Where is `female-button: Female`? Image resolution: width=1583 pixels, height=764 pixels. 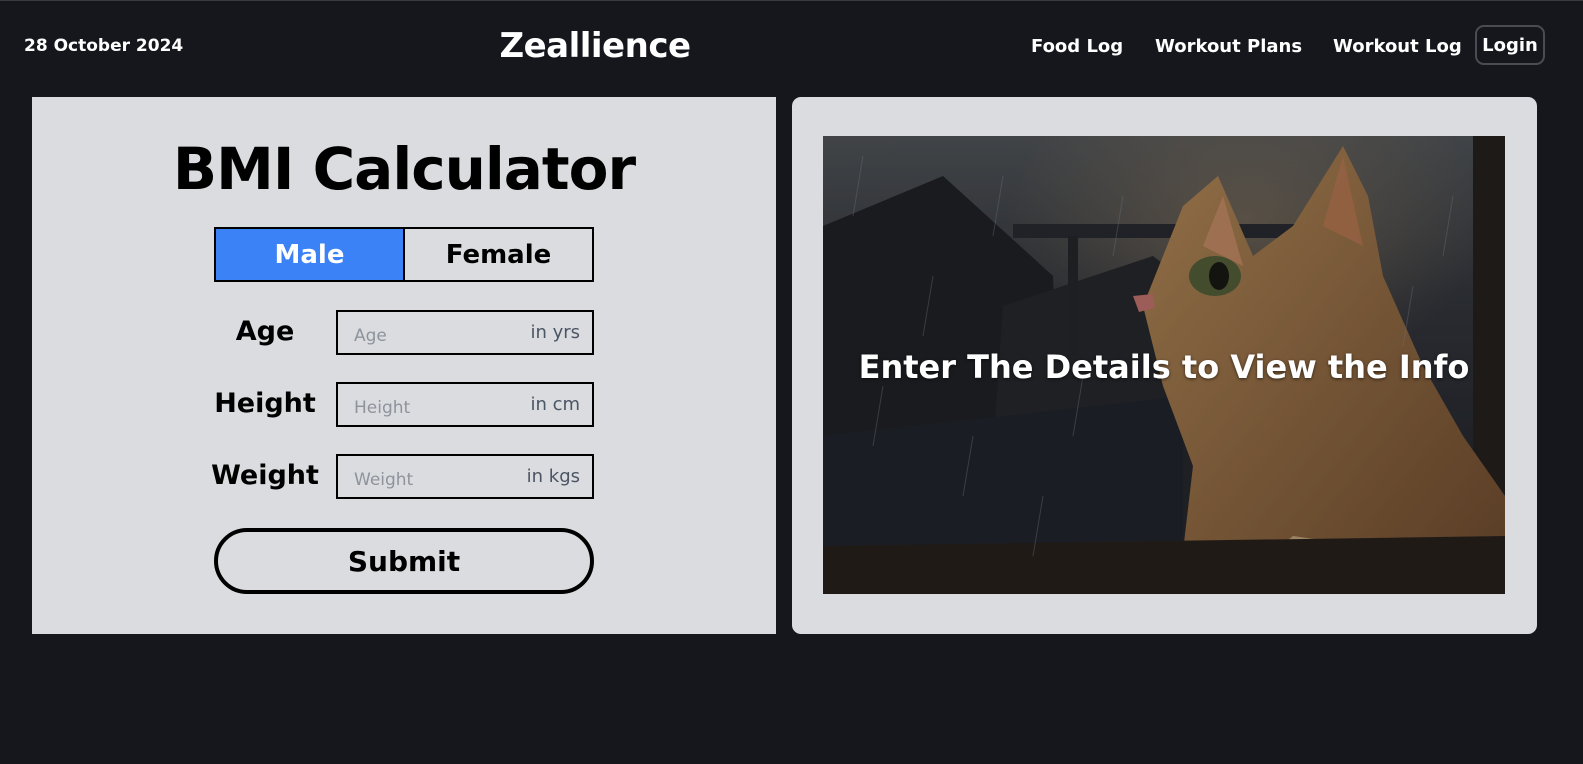
female-button: Female is located at coordinates (499, 254).